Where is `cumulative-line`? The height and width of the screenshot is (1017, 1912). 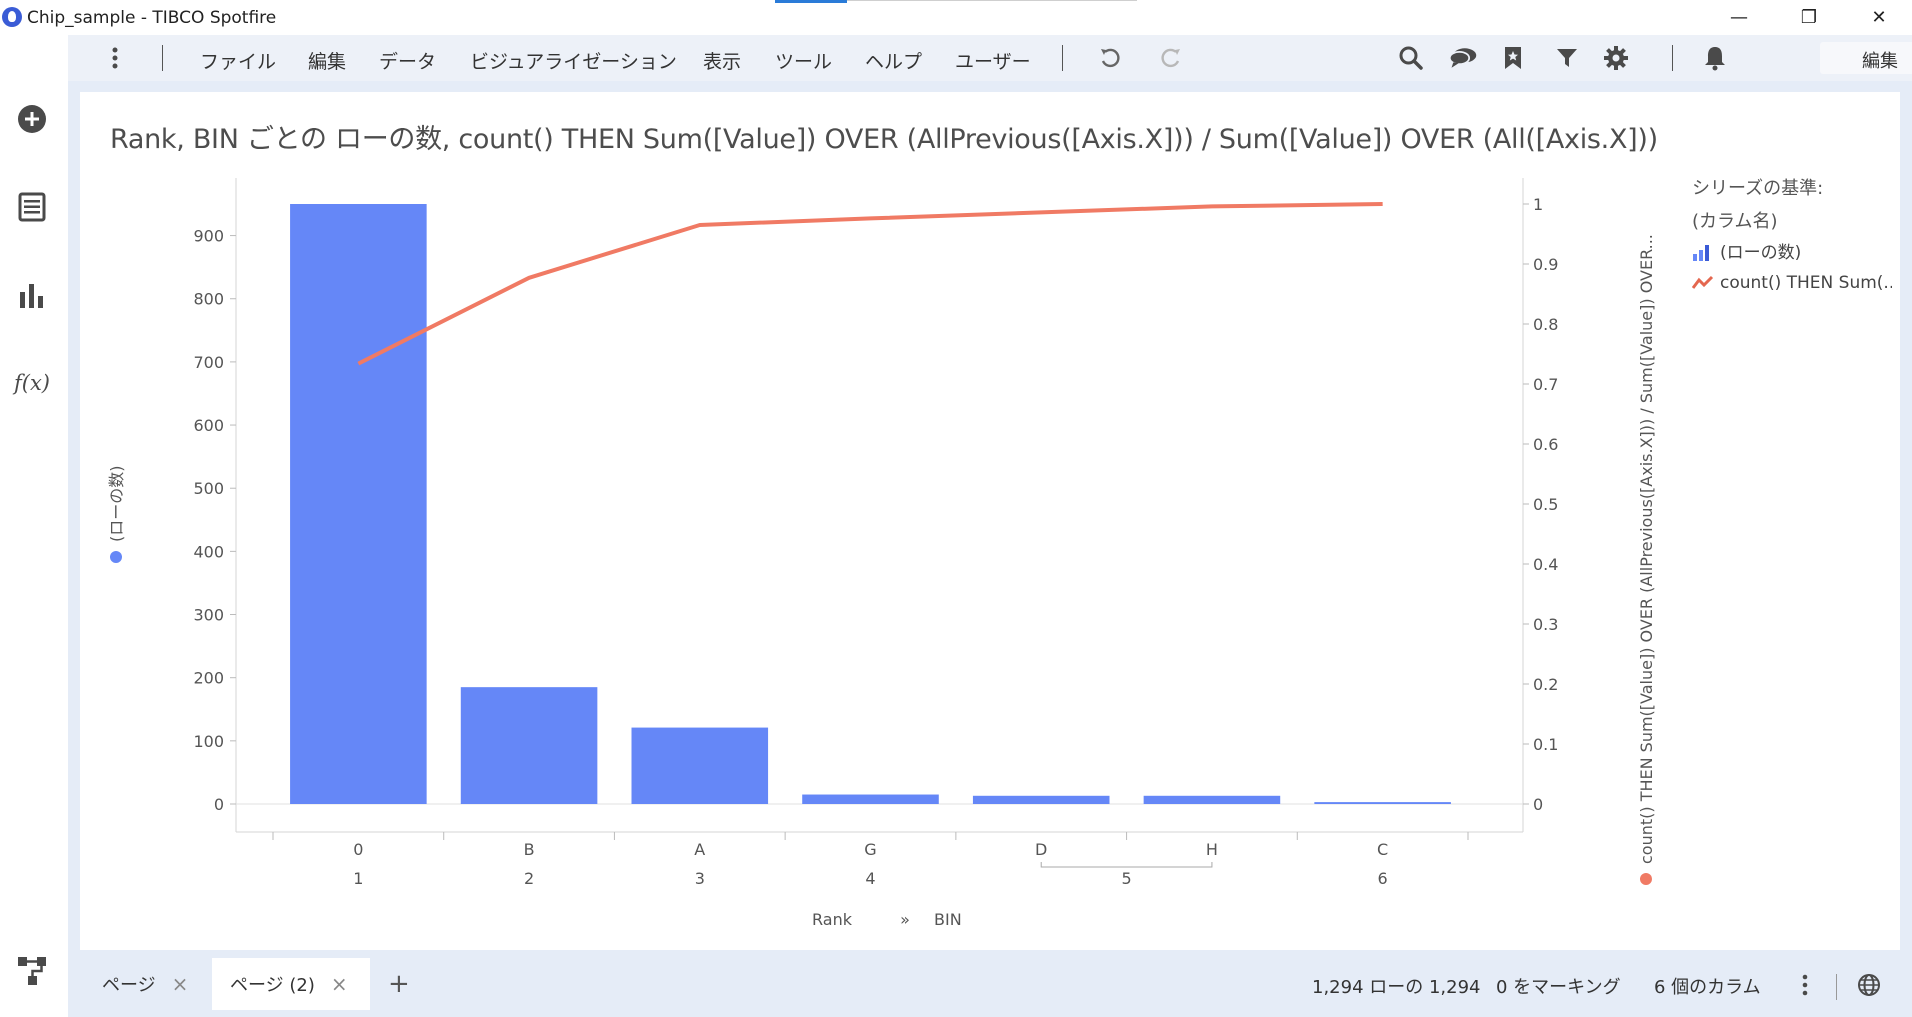 cumulative-line is located at coordinates (870, 284).